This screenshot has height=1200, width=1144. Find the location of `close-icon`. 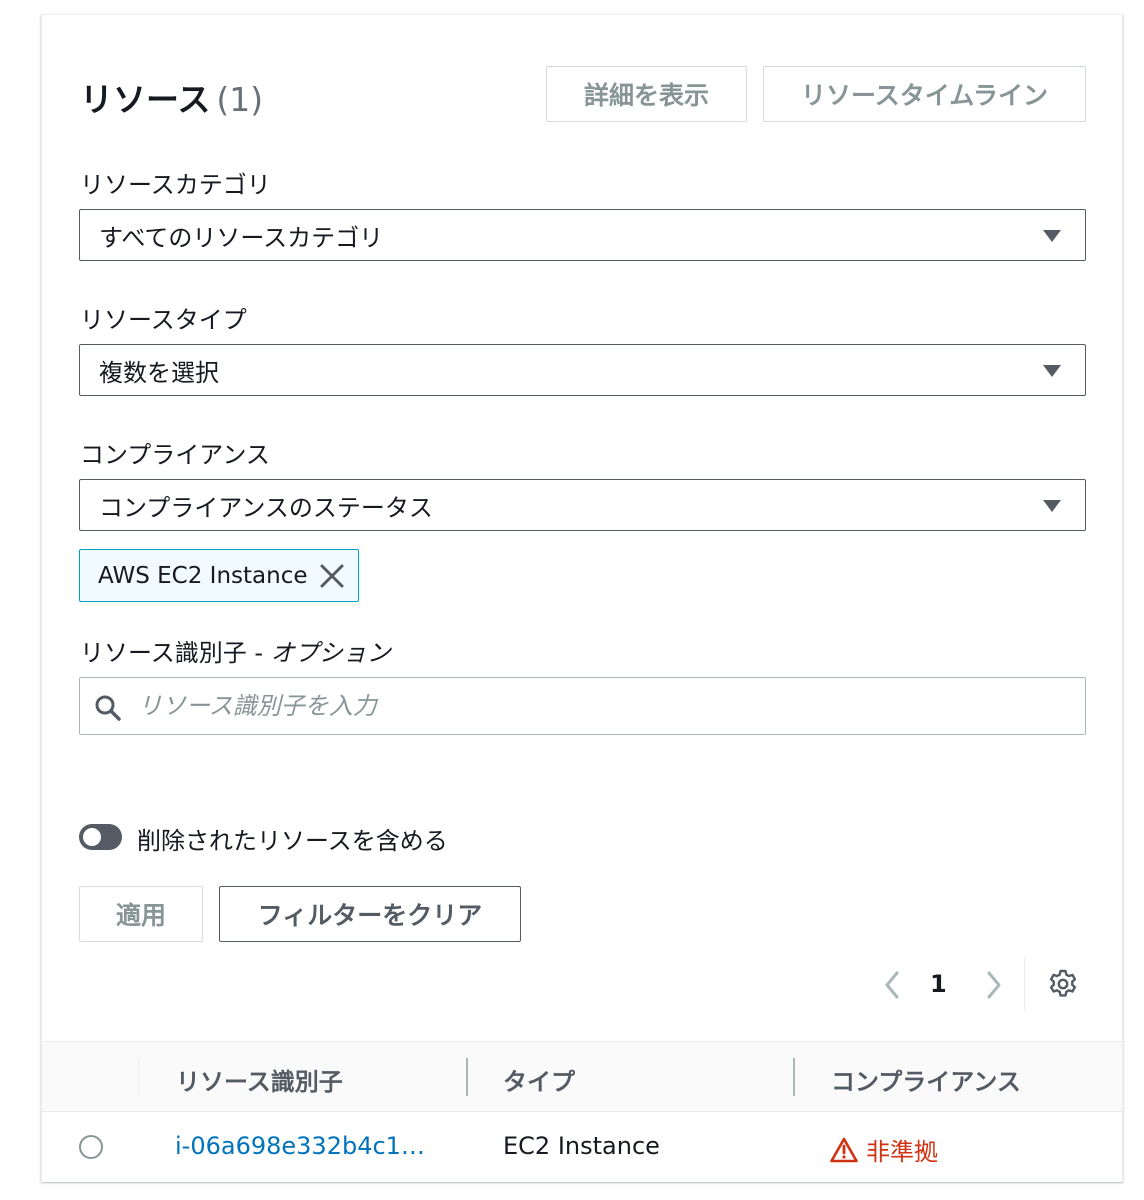

close-icon is located at coordinates (332, 576).